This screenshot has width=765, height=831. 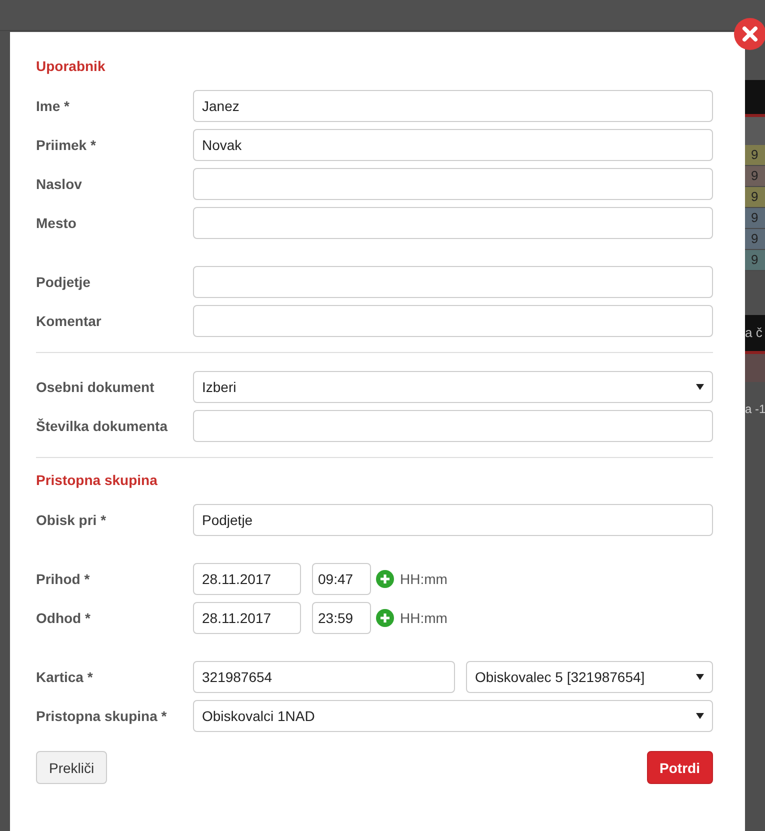 I want to click on field-label: Prihod *, so click(x=63, y=578).